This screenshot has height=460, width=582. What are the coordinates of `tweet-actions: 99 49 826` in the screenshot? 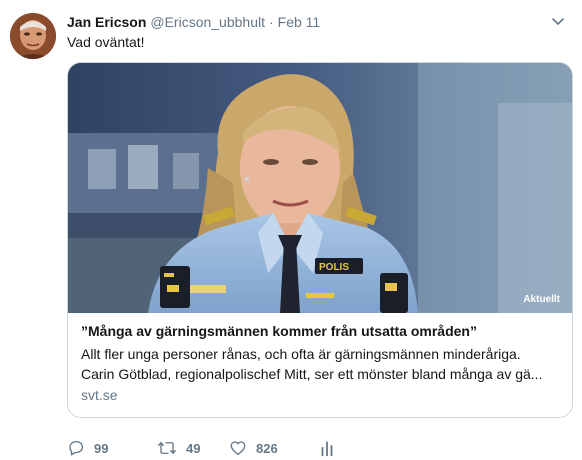 It's located at (201, 448).